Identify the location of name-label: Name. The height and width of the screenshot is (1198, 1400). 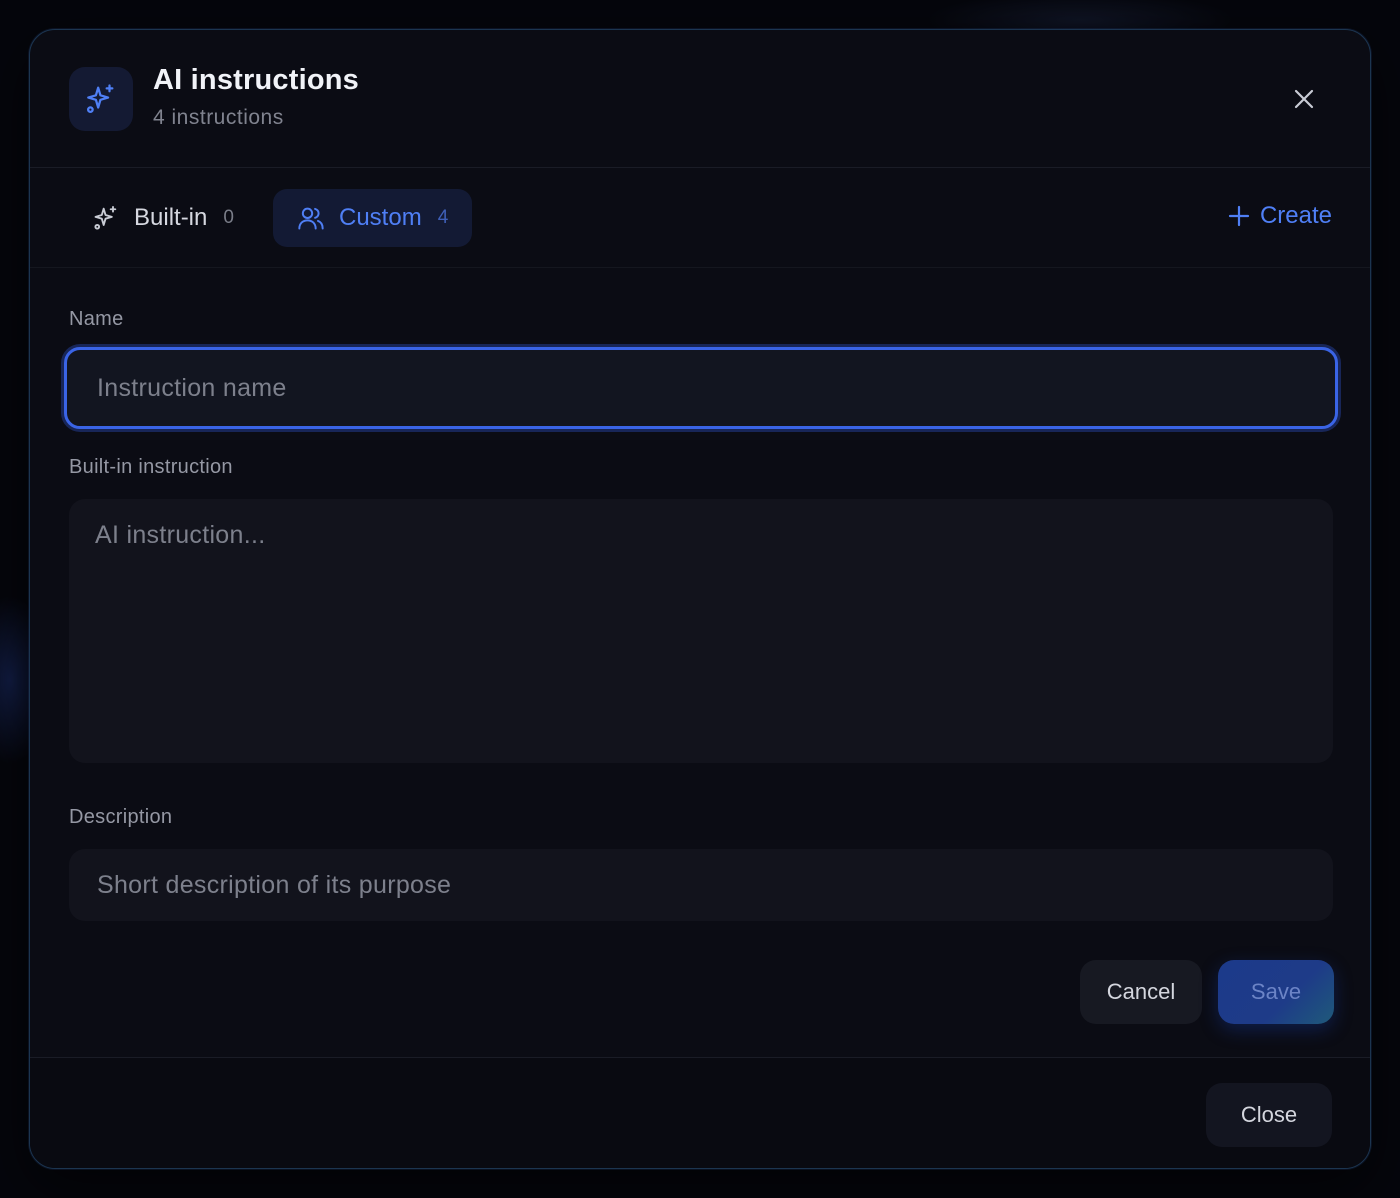
(96, 319).